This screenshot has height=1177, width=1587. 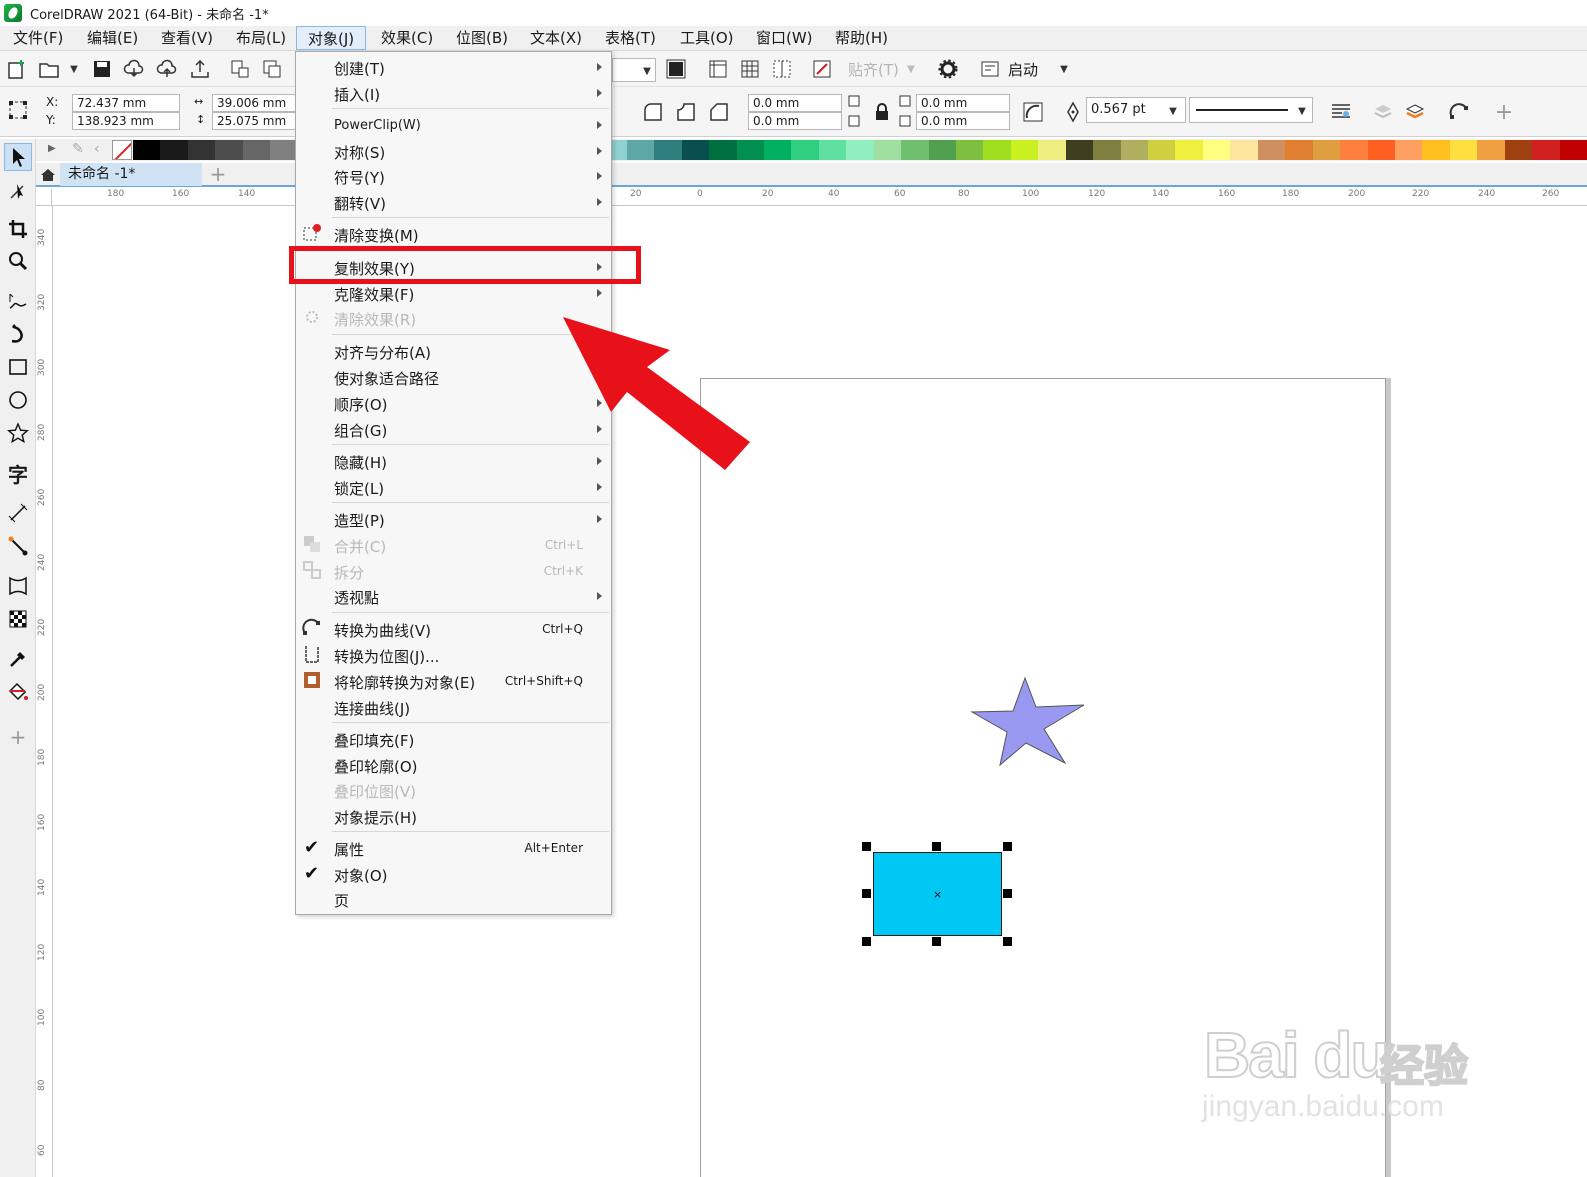 What do you see at coordinates (254, 103) in the screenshot?
I see `width-field: 39.006 mm` at bounding box center [254, 103].